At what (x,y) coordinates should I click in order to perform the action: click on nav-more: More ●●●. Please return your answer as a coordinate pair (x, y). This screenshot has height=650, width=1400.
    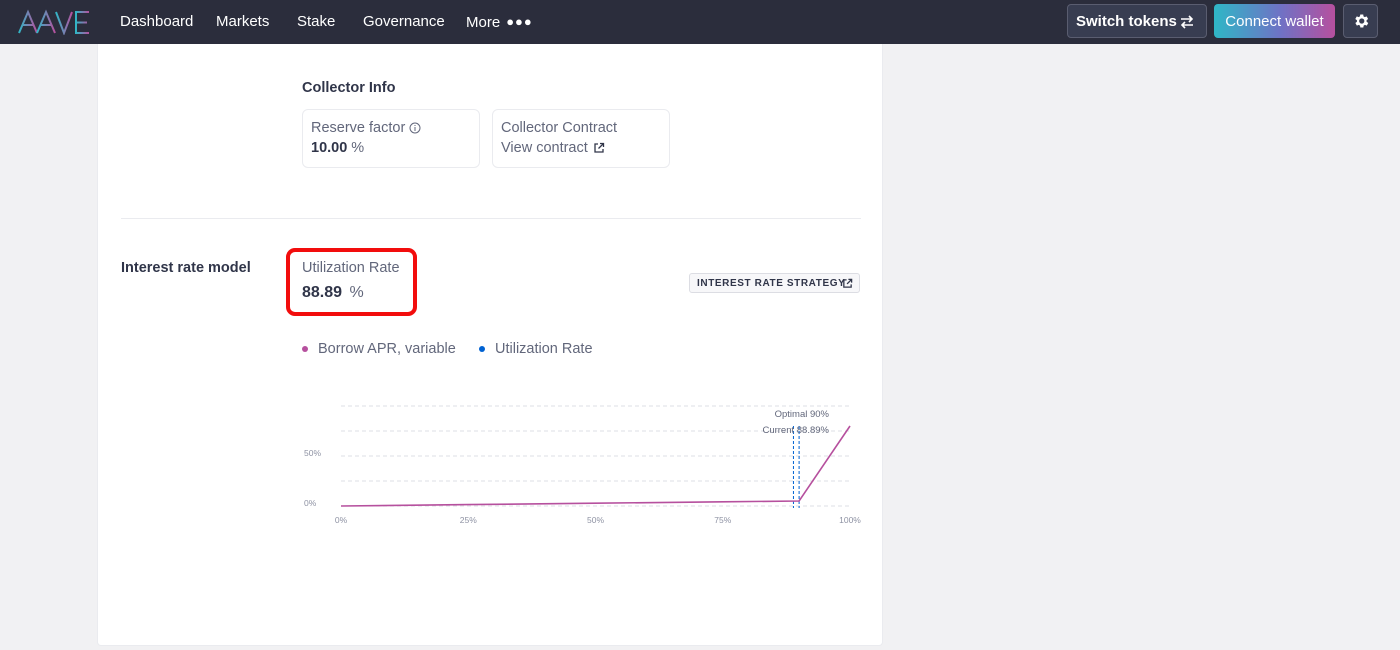
    Looking at the image, I should click on (499, 22).